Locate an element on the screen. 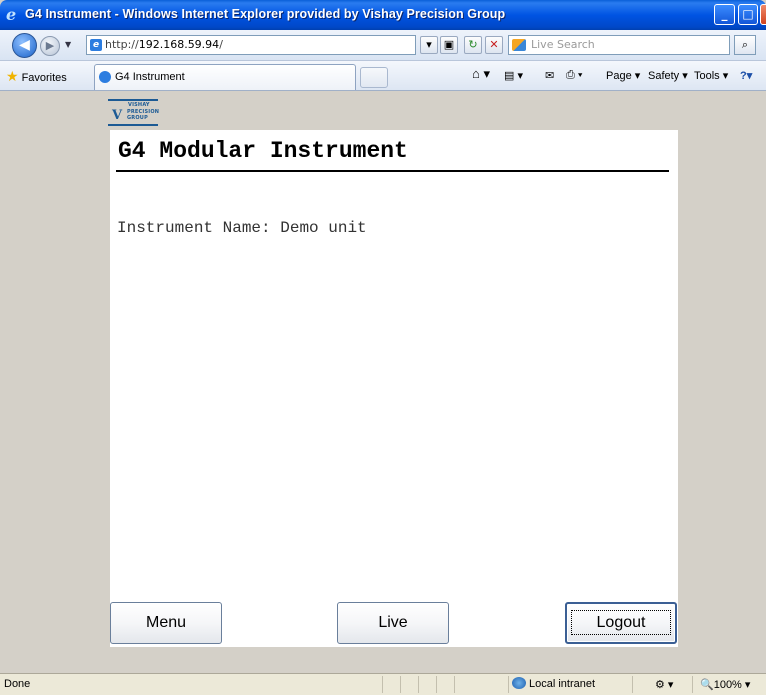 This screenshot has width=766, height=695. help-button: ?▾ is located at coordinates (746, 75).